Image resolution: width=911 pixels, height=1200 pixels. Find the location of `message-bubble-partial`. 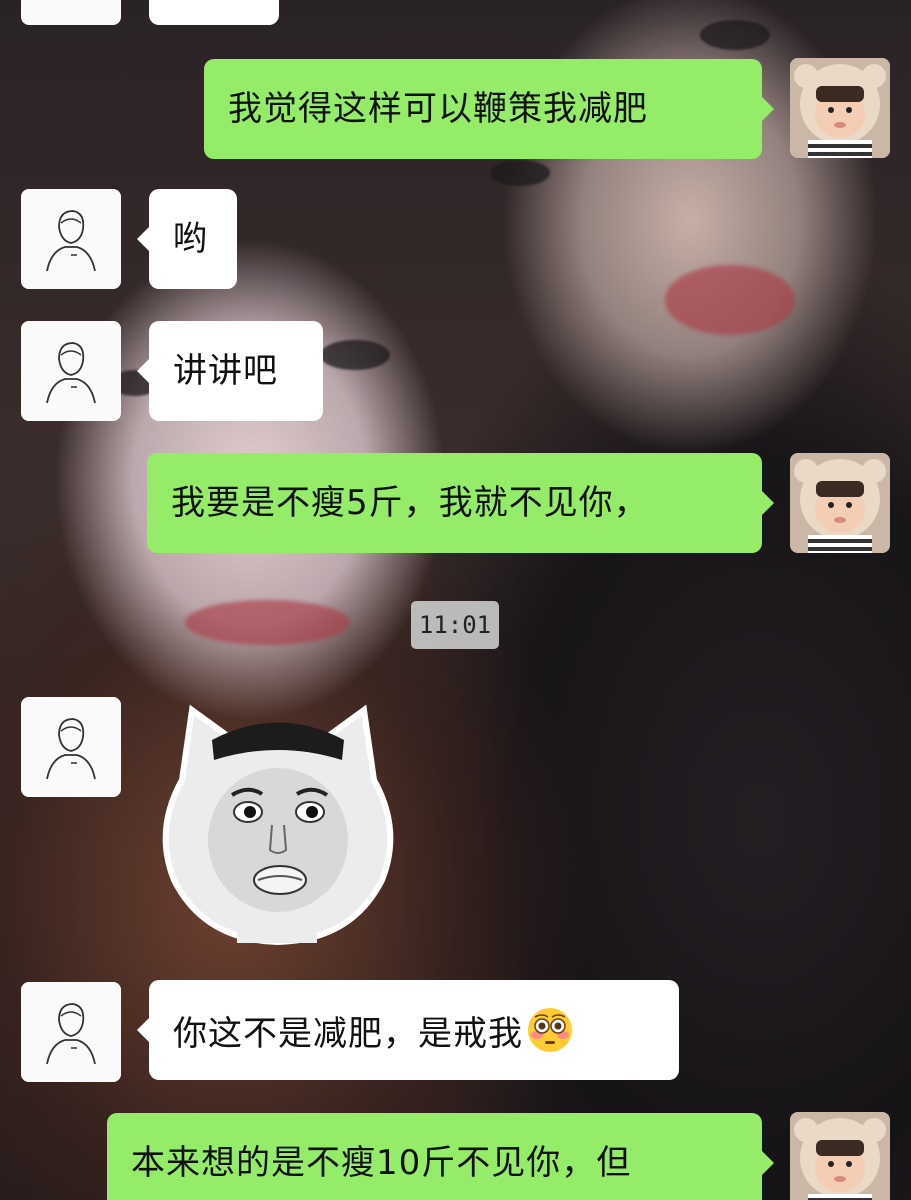

message-bubble-partial is located at coordinates (214, 12).